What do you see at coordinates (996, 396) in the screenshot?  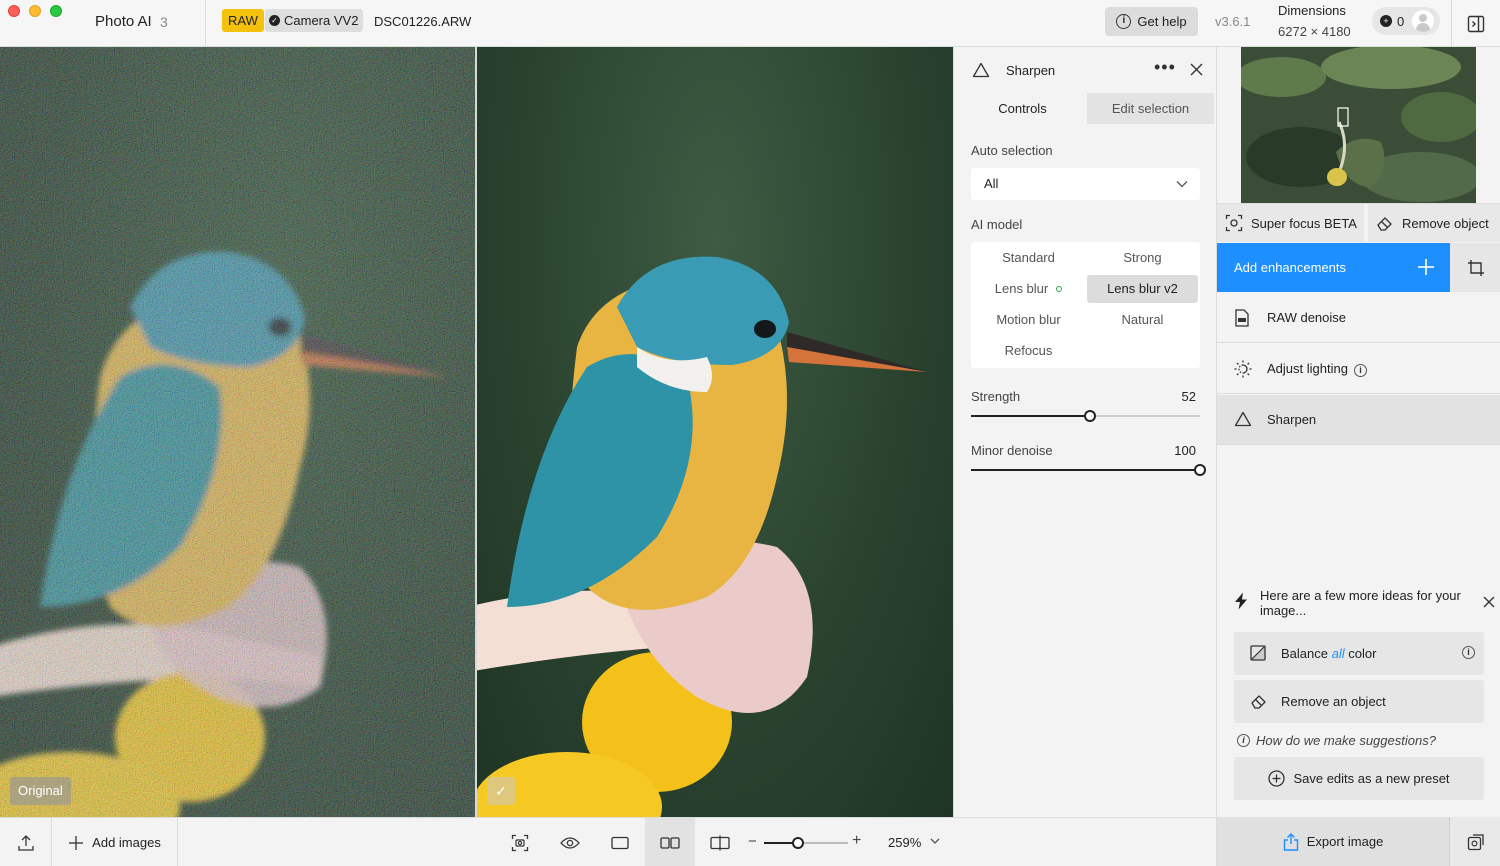 I see `strength-label: Strength` at bounding box center [996, 396].